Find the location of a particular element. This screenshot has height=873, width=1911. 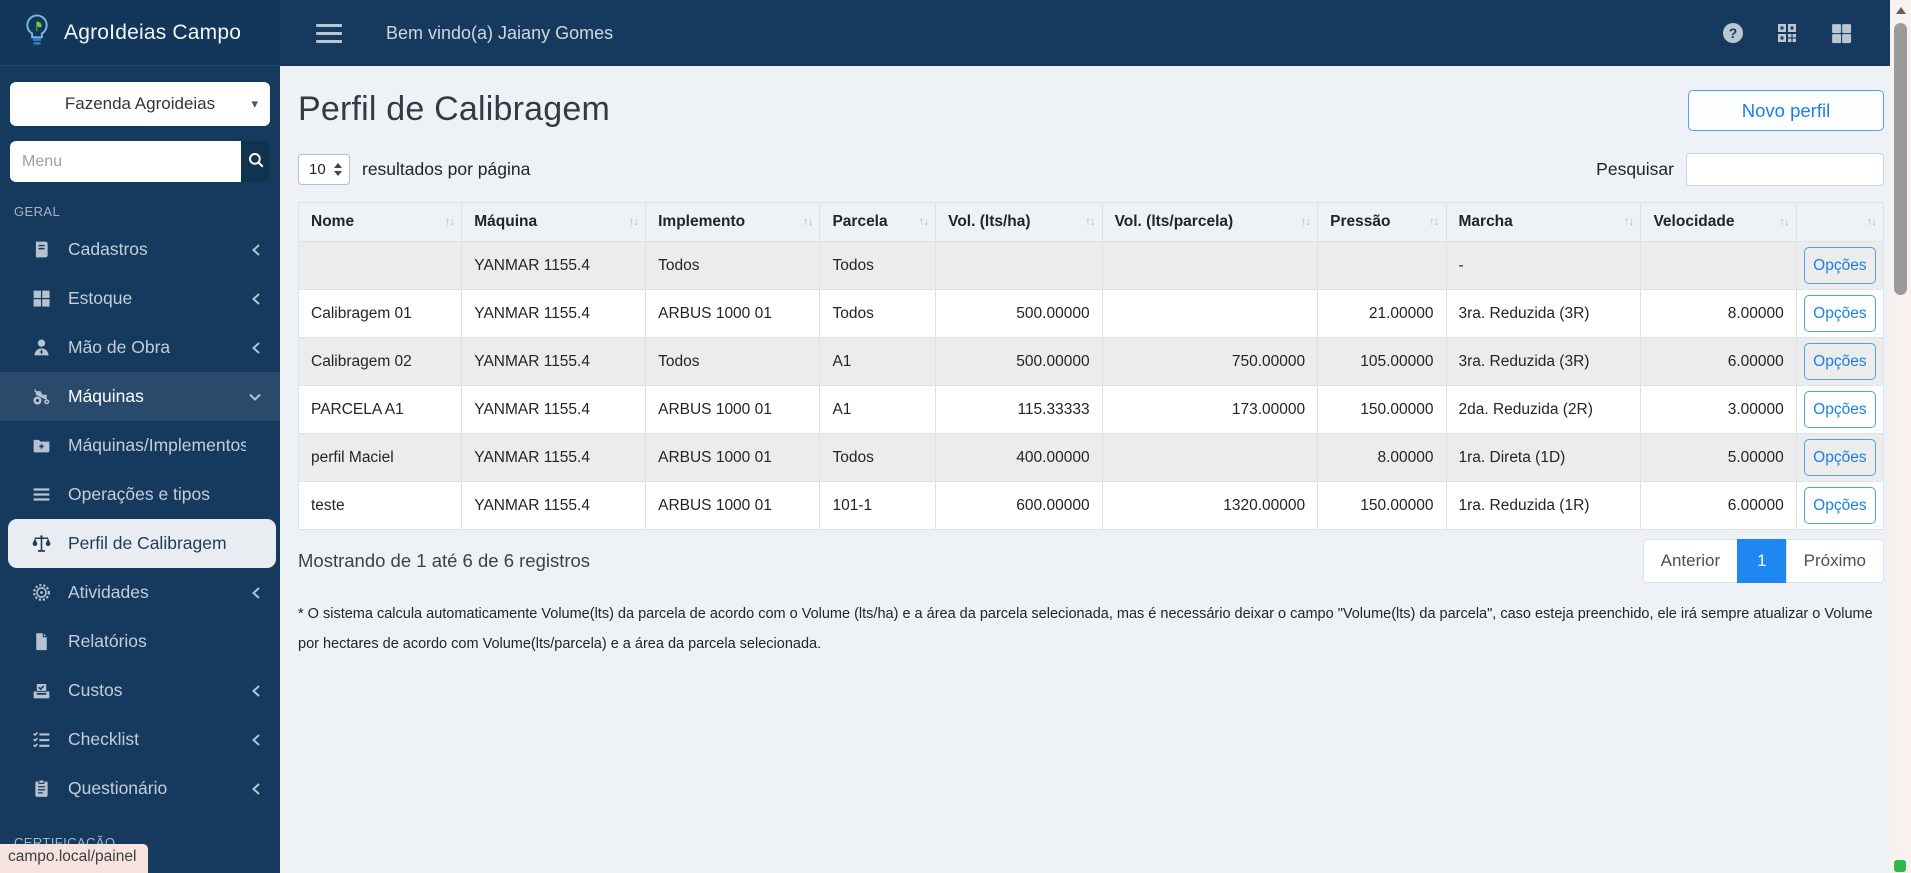

table-cell: 6.00000 is located at coordinates (1718, 505).